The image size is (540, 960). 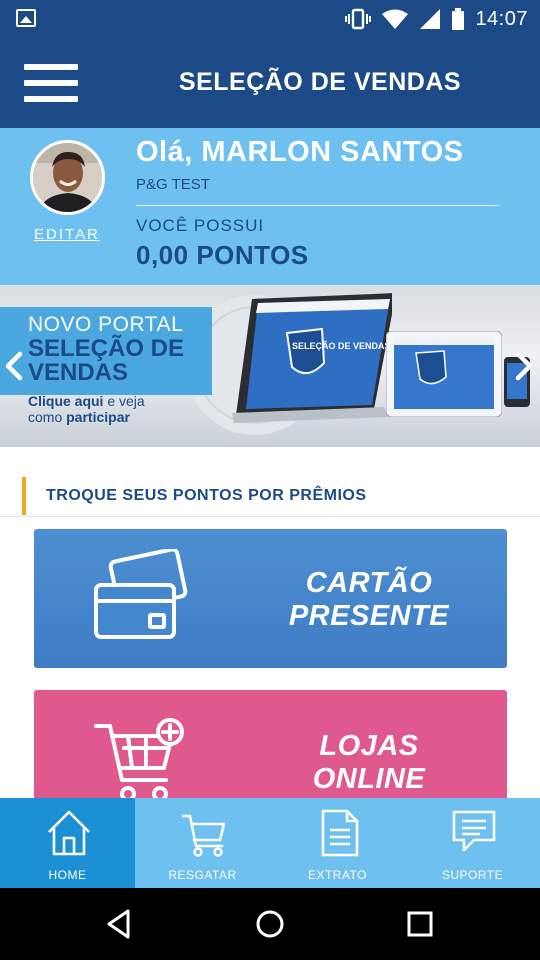 What do you see at coordinates (420, 924) in the screenshot?
I see `recents-icon` at bounding box center [420, 924].